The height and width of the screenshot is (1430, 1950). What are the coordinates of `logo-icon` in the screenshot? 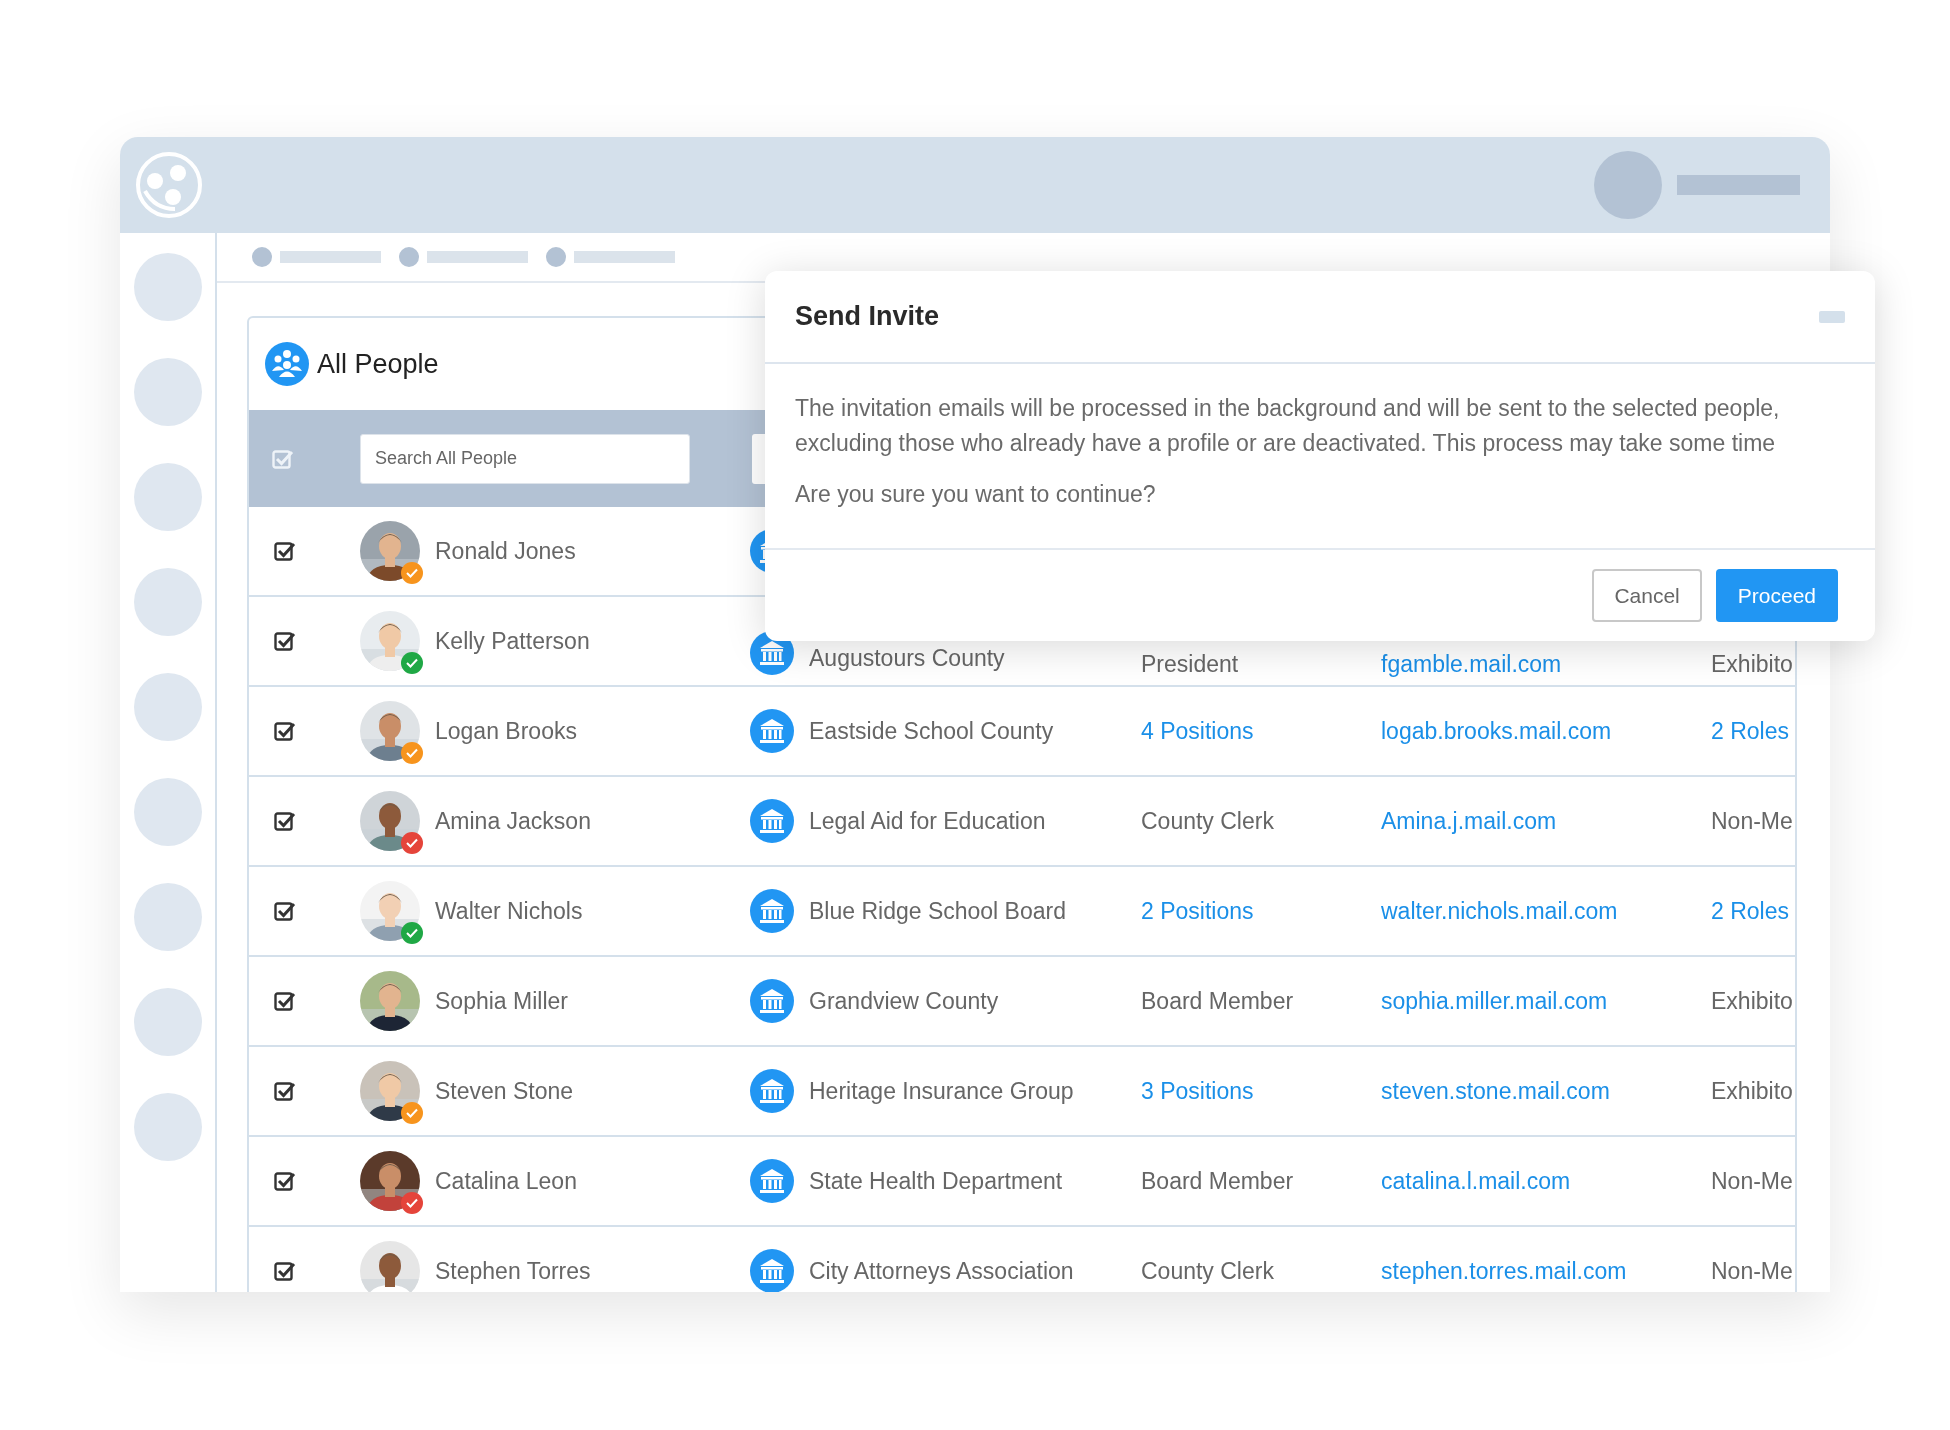 It's located at (169, 185).